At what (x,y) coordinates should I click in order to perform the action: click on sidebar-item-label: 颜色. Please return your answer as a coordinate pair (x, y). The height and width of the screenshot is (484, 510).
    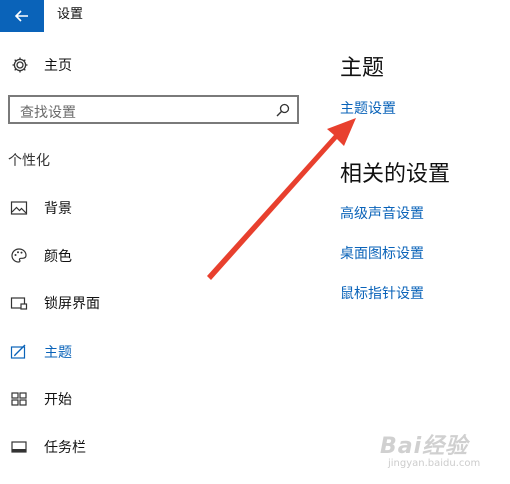
    Looking at the image, I should click on (58, 257).